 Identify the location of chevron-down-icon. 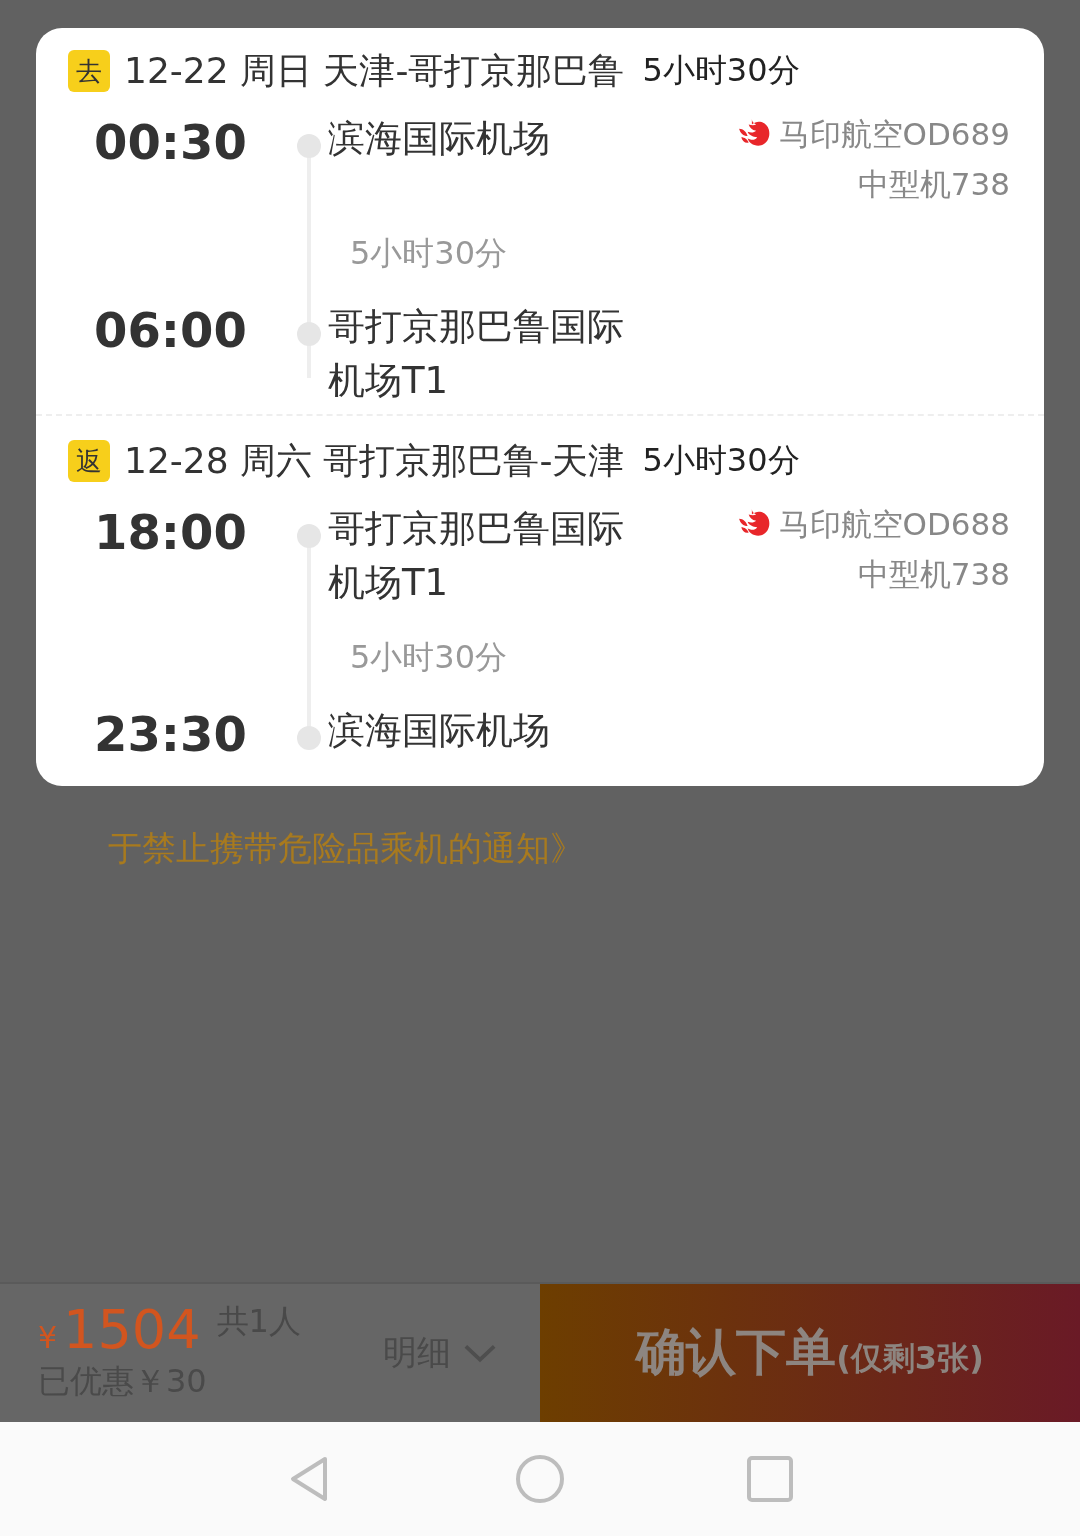
(480, 1353).